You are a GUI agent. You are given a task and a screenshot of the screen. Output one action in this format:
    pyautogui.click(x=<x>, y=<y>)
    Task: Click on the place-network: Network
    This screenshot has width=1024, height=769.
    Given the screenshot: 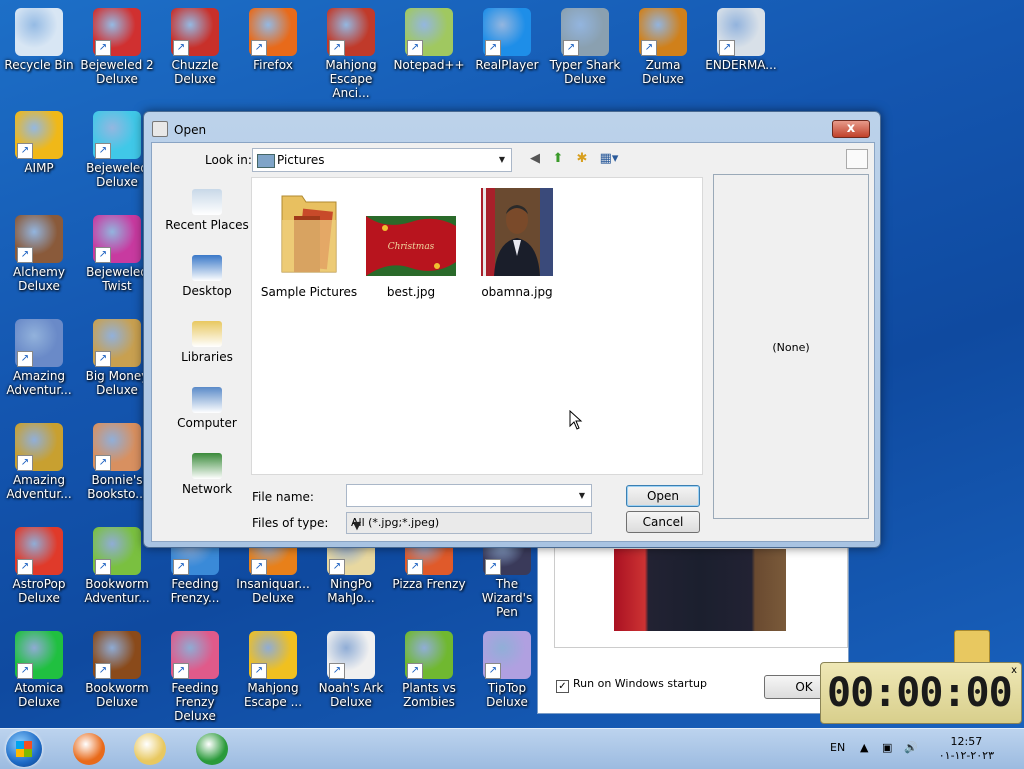 What is the action you would take?
    pyautogui.click(x=207, y=483)
    